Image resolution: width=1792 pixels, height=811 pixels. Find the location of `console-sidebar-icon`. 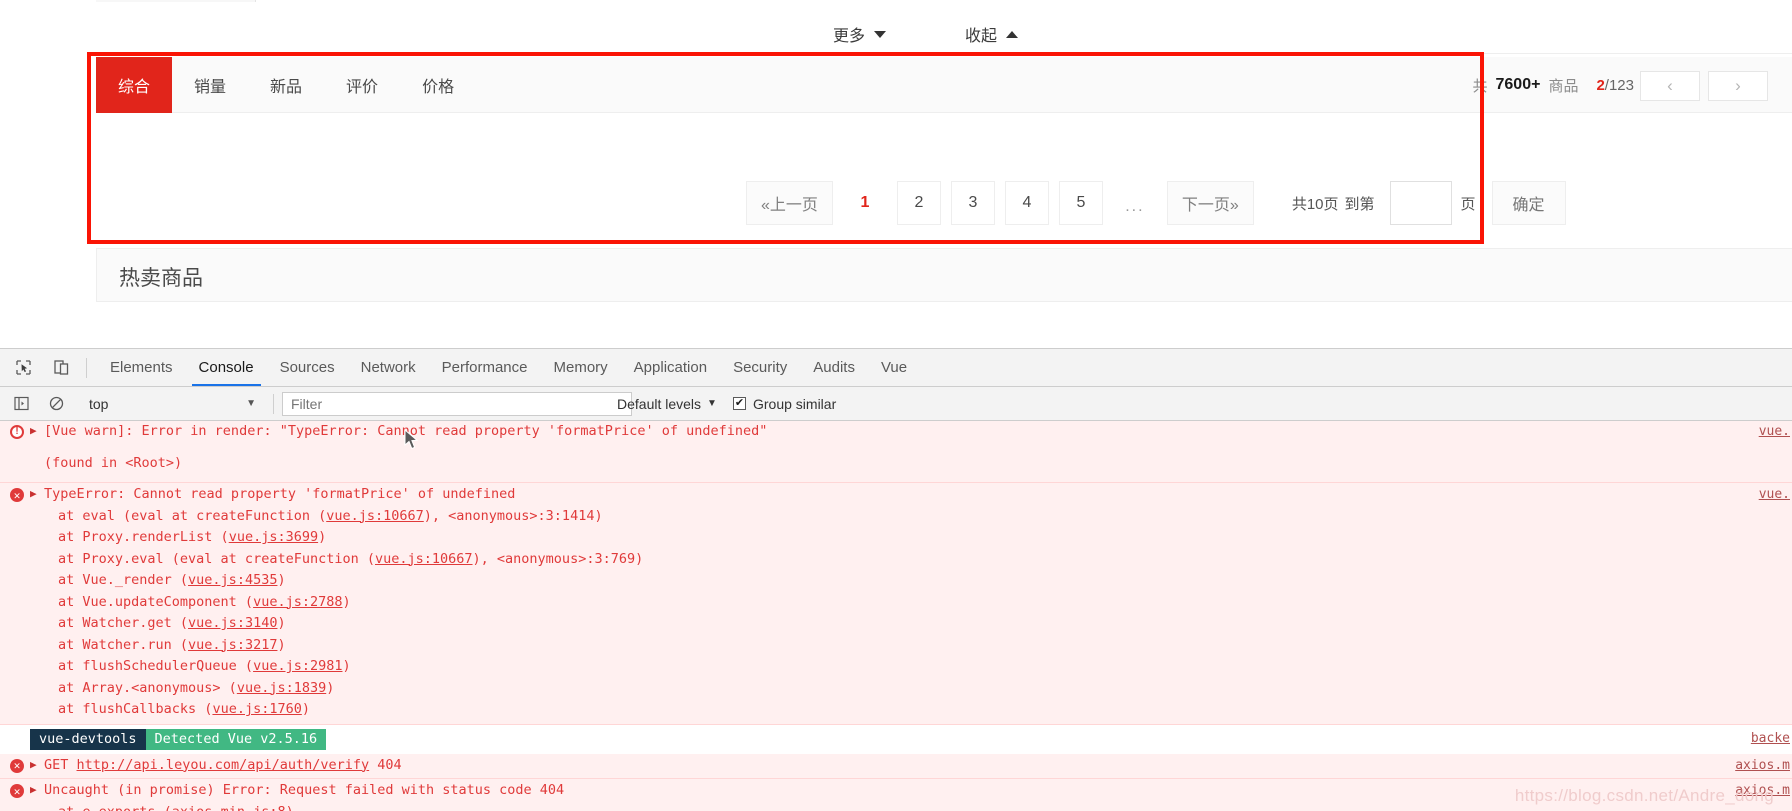

console-sidebar-icon is located at coordinates (21, 404).